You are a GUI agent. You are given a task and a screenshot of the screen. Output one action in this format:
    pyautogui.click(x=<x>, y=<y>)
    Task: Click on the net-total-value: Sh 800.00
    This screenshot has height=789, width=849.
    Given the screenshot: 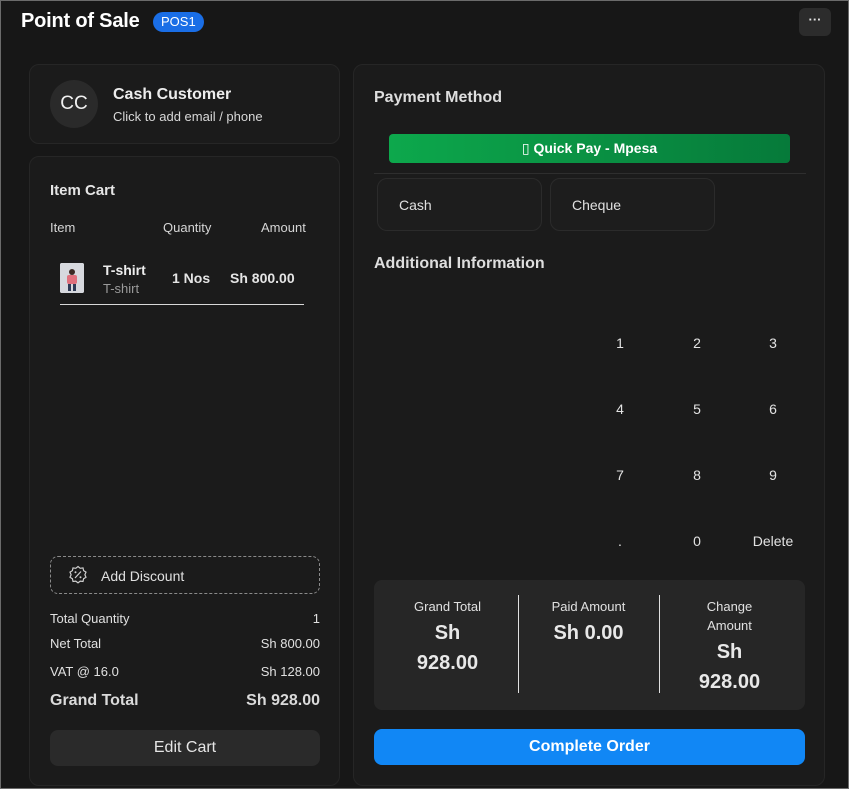 What is the action you would take?
    pyautogui.click(x=290, y=643)
    